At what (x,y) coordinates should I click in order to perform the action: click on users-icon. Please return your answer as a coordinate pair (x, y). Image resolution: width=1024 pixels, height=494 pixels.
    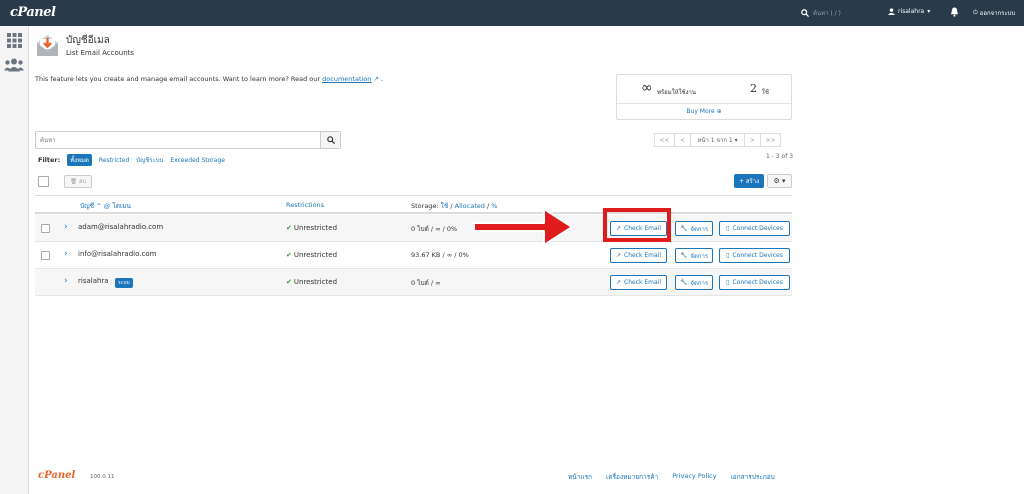
    Looking at the image, I should click on (14, 64).